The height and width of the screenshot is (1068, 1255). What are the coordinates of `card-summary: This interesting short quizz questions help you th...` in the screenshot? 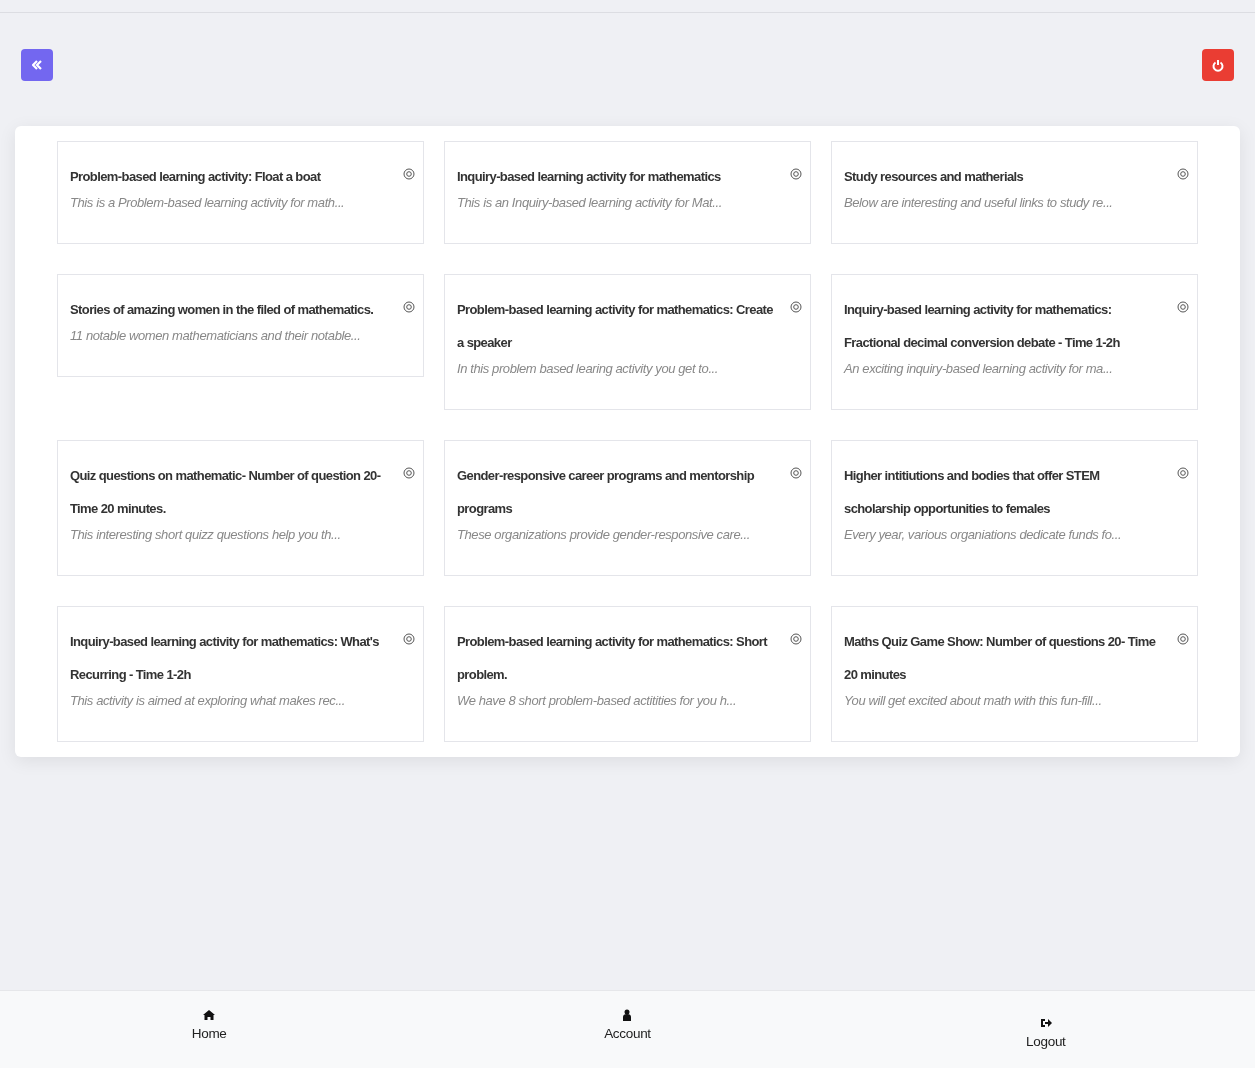 It's located at (206, 535).